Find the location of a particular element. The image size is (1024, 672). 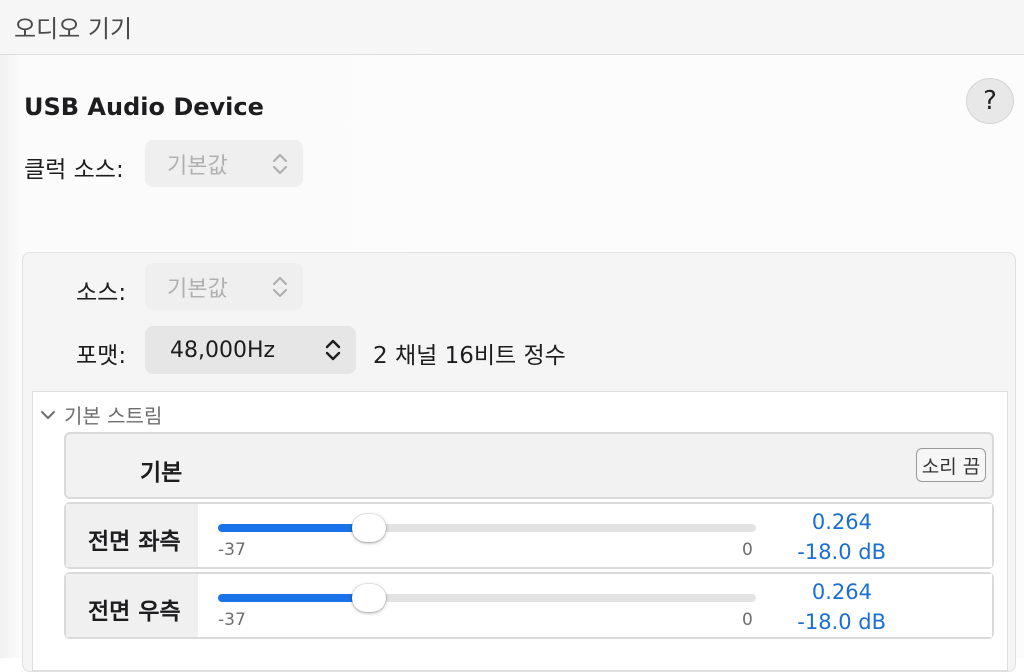

channel-label-cell: 전면 우측 is located at coordinates (132, 605).